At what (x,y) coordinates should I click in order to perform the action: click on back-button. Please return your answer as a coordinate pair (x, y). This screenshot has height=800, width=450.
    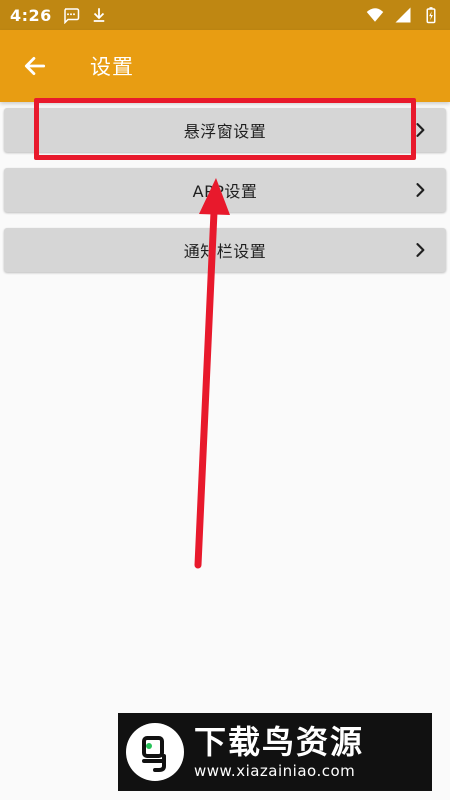
    Looking at the image, I should click on (35, 66).